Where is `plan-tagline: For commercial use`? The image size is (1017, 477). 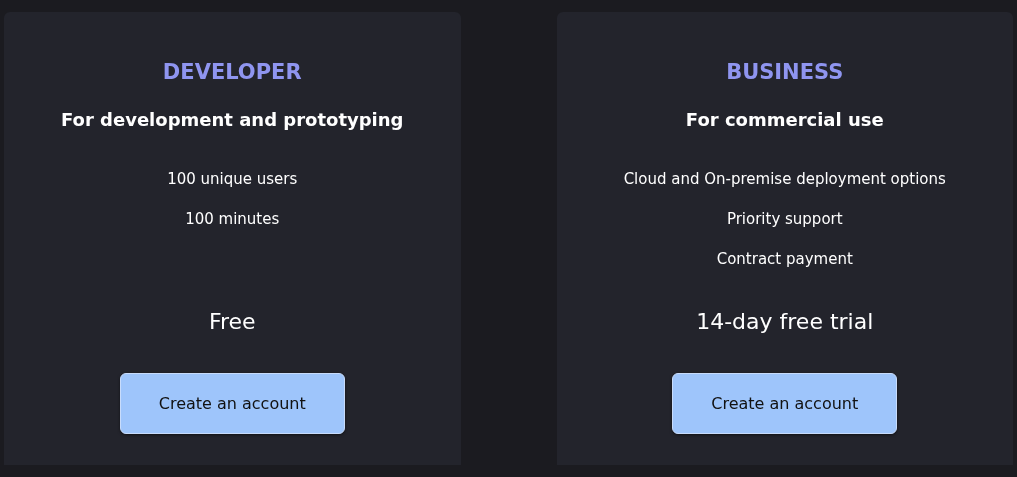
plan-tagline: For commercial use is located at coordinates (784, 120).